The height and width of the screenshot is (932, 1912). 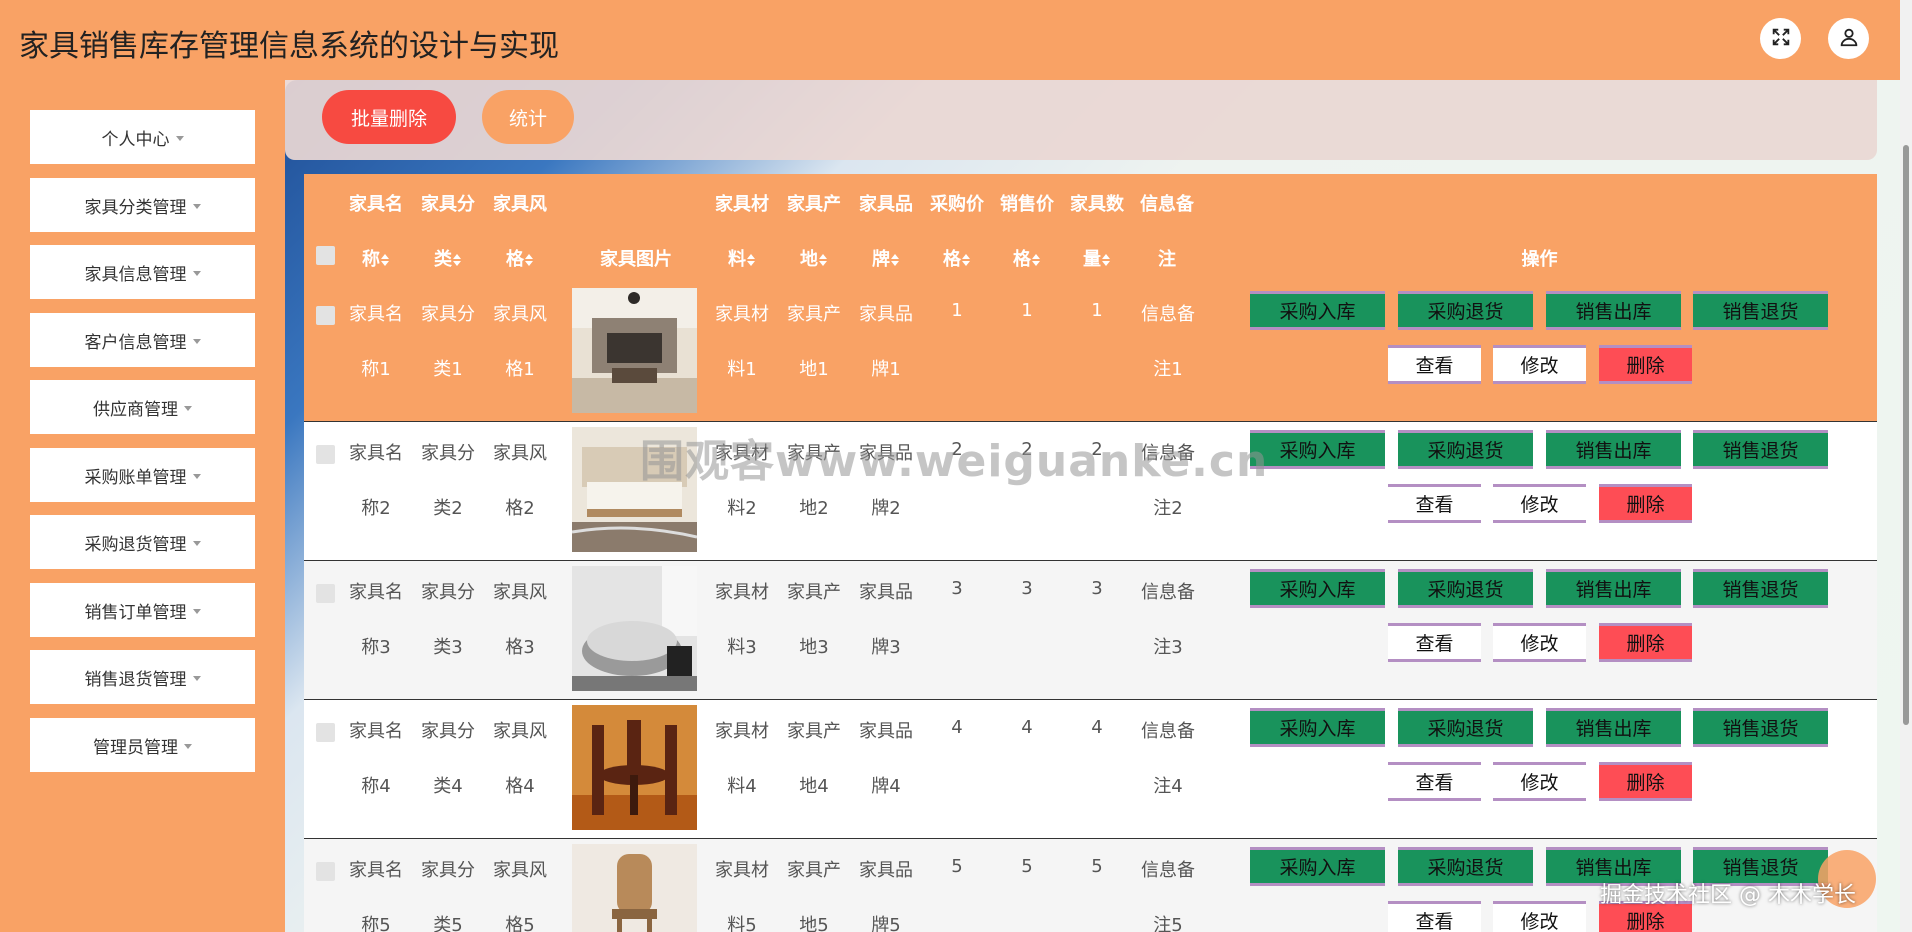 What do you see at coordinates (135, 747) in the screenshot?
I see `sidebar-item-label: 管理员管理` at bounding box center [135, 747].